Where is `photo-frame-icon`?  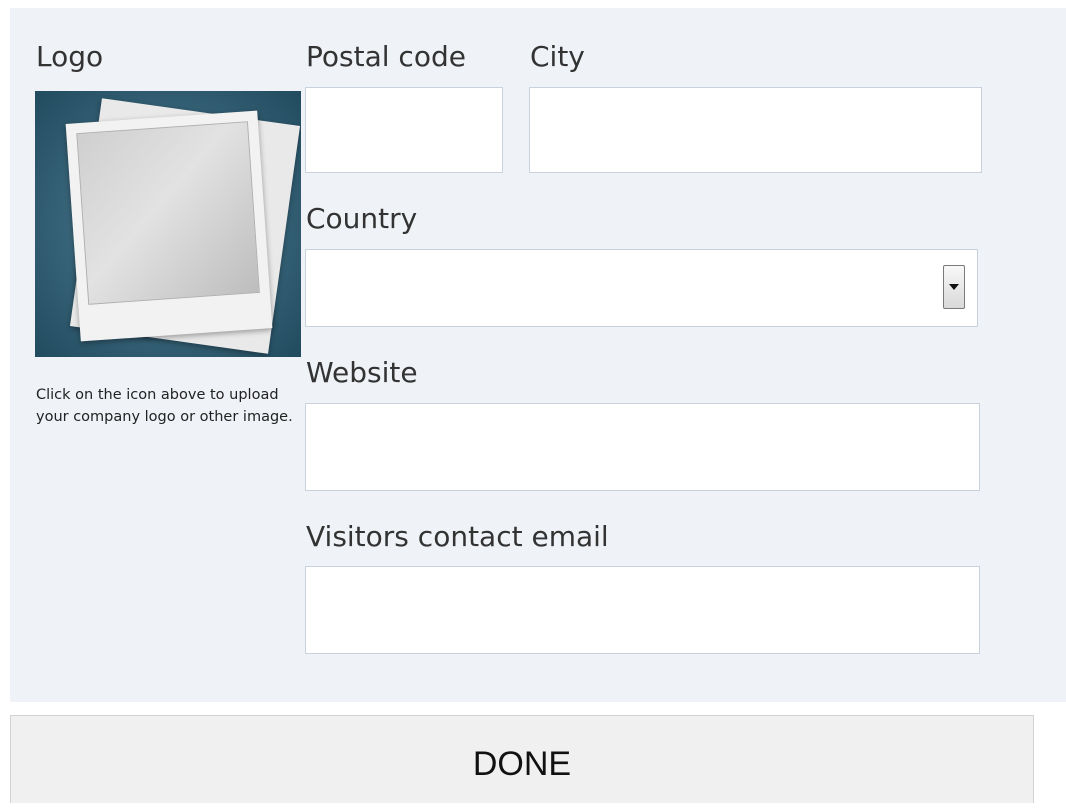 photo-frame-icon is located at coordinates (169, 226).